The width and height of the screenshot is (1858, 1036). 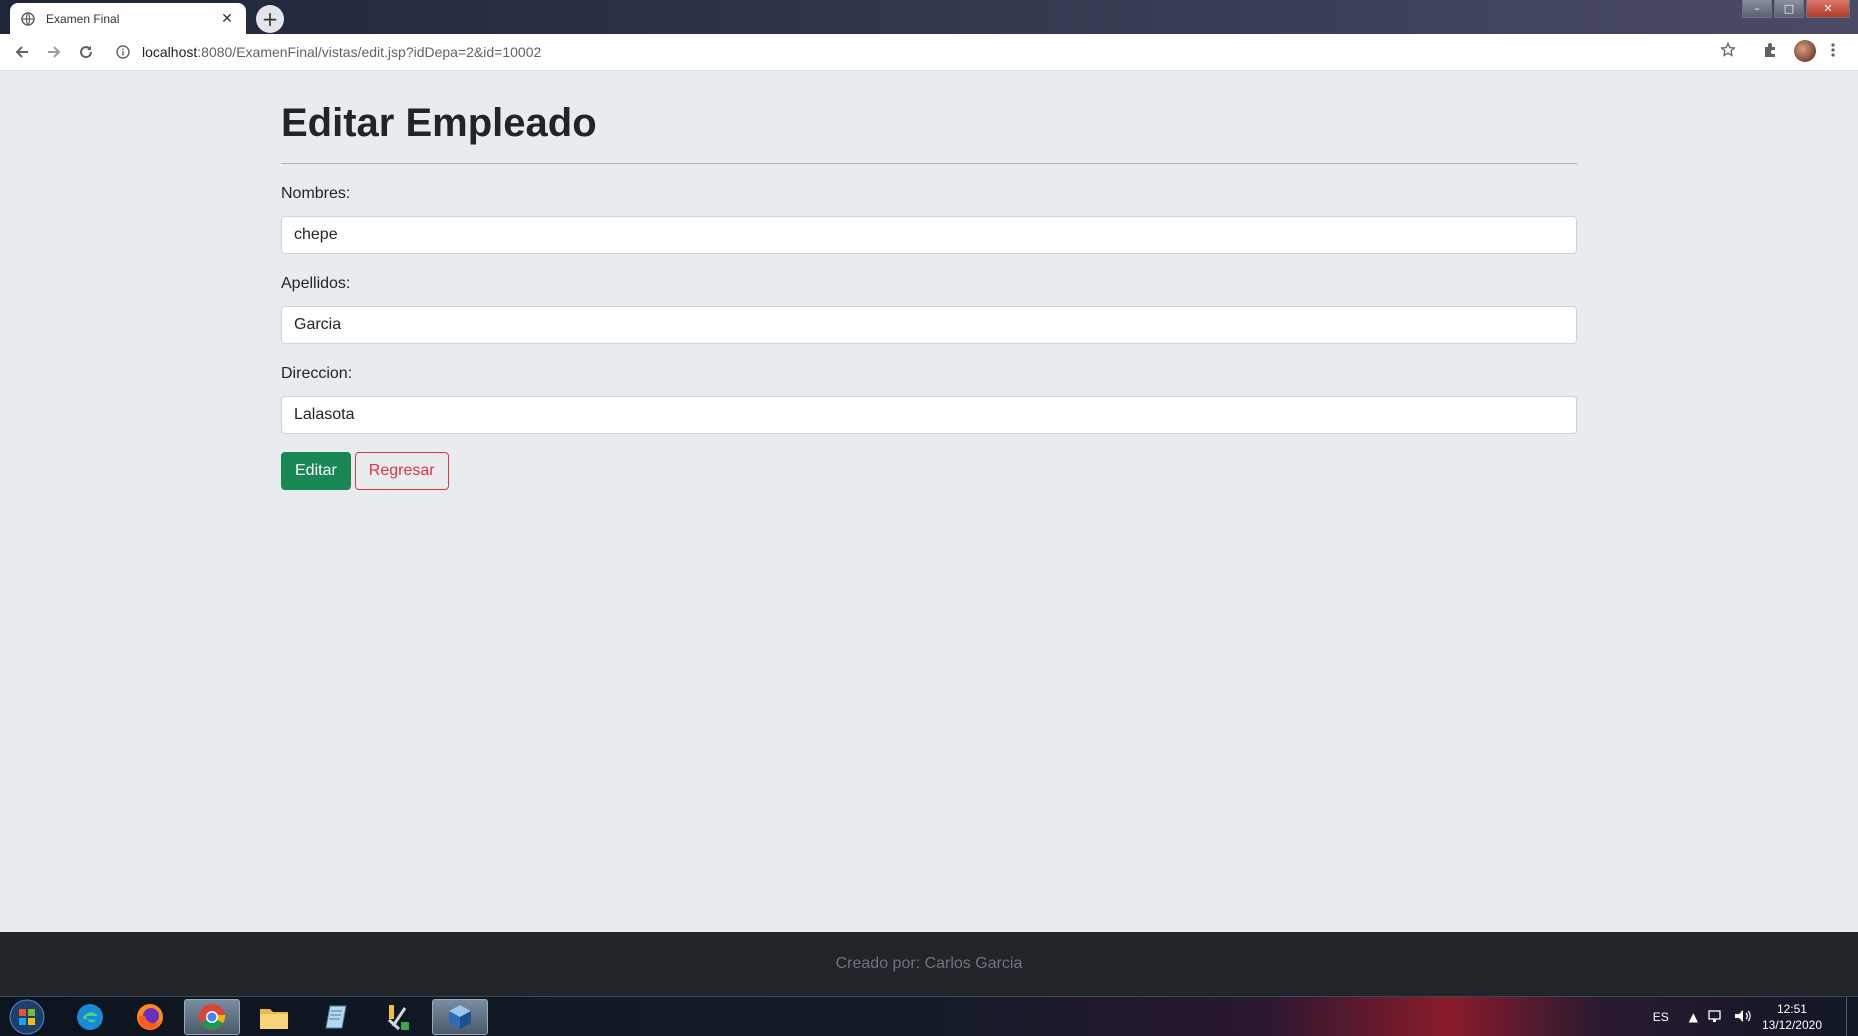 What do you see at coordinates (929, 17) in the screenshot?
I see `browser-tabstrip: Examen Final ✕ + – □ ✕` at bounding box center [929, 17].